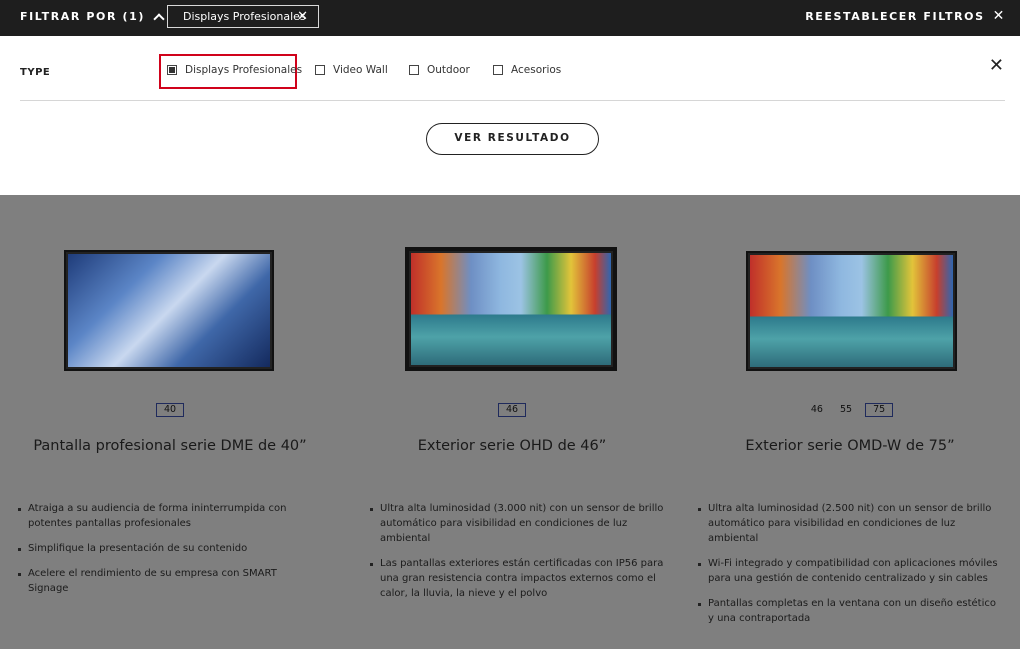 This screenshot has width=1020, height=649. Describe the element at coordinates (159, 18) in the screenshot. I see `chevron-up-icon` at that location.